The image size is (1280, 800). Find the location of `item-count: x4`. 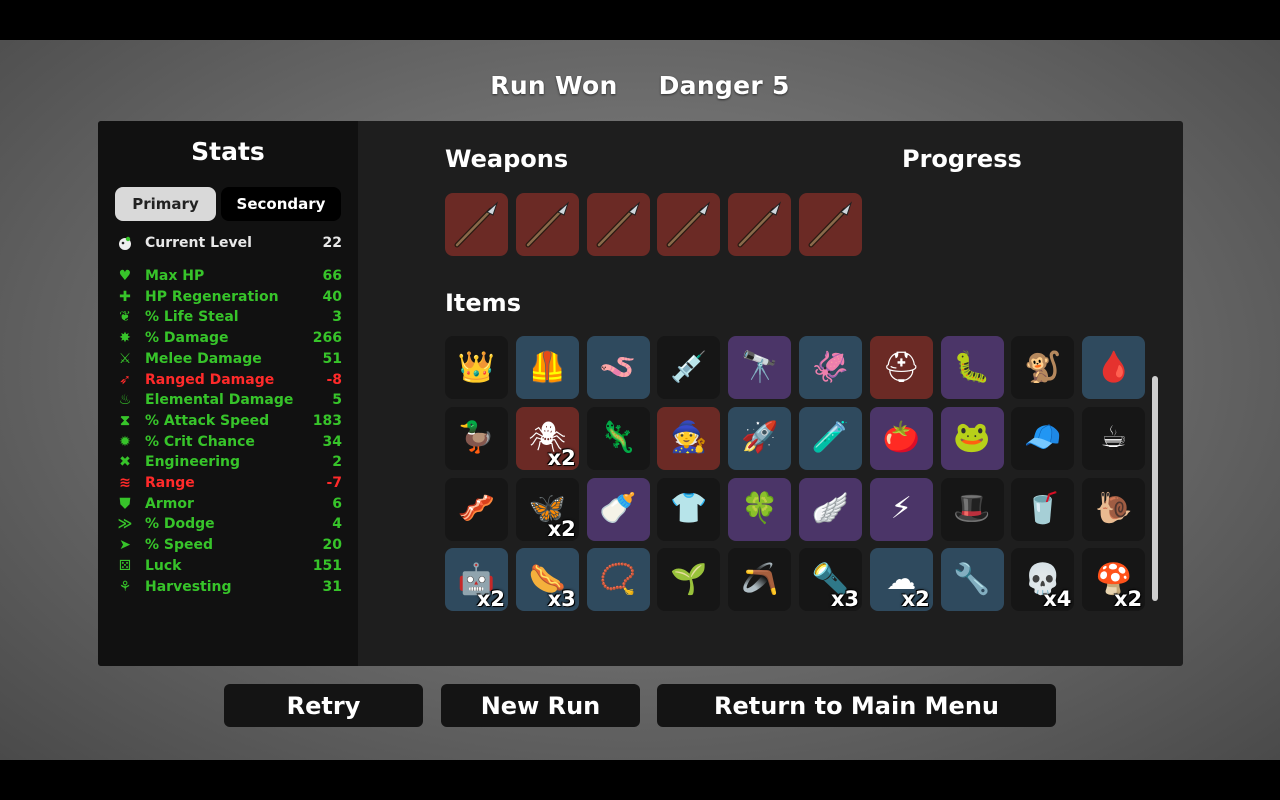

item-count: x4 is located at coordinates (1057, 599).